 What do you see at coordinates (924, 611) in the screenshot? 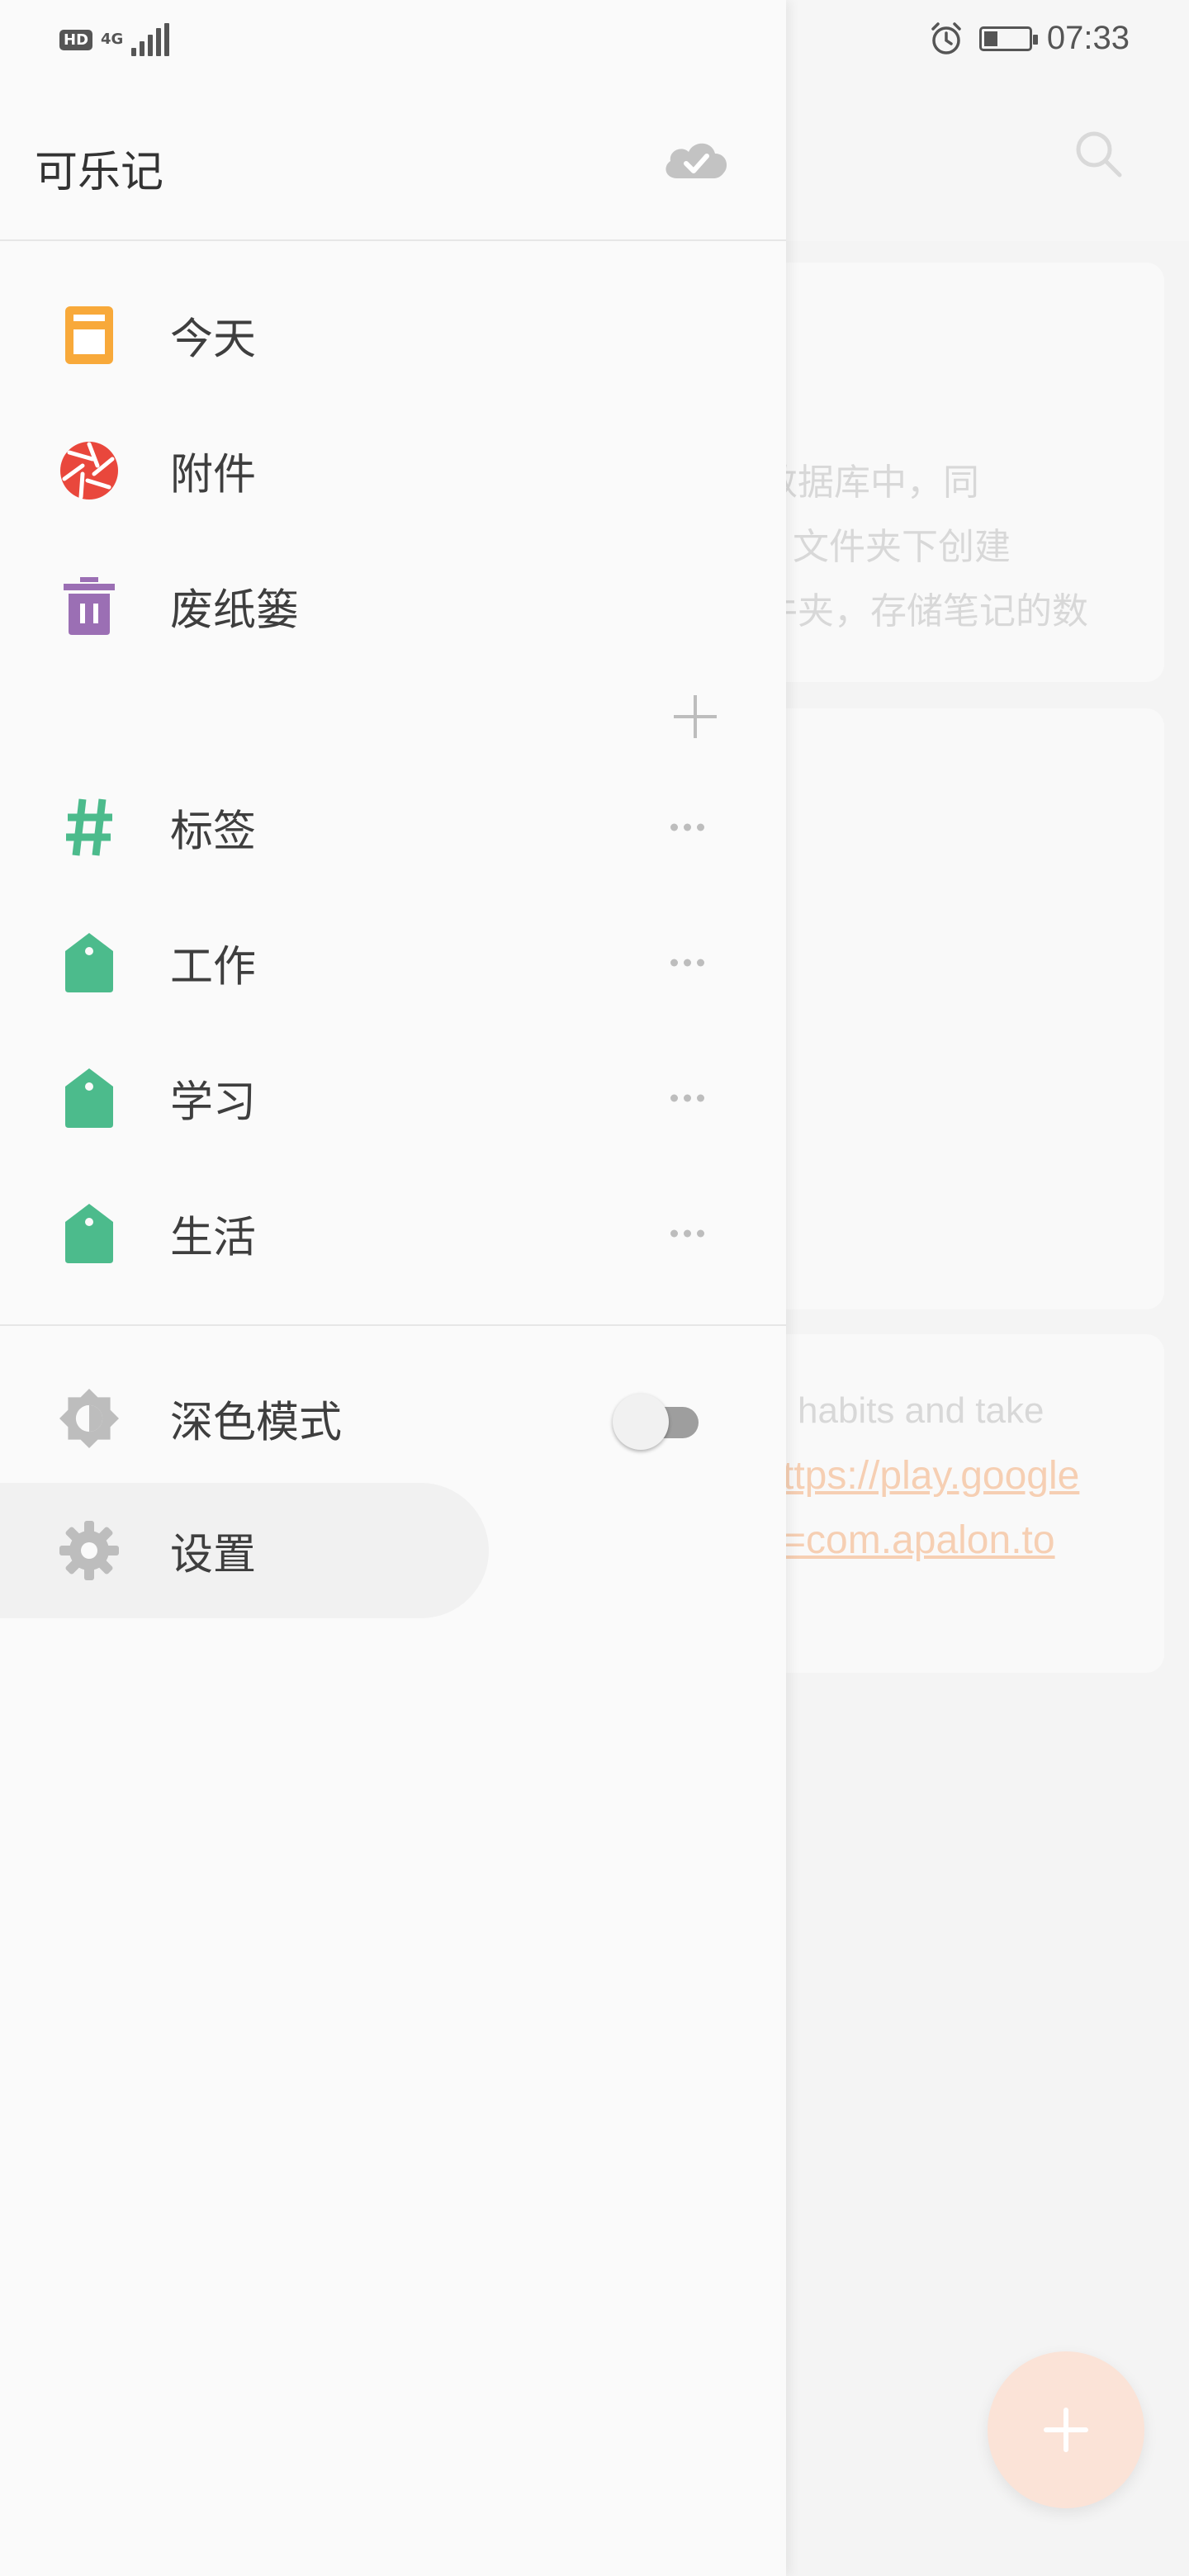
I see `note-text-line: 件夹，存储笔记的数` at bounding box center [924, 611].